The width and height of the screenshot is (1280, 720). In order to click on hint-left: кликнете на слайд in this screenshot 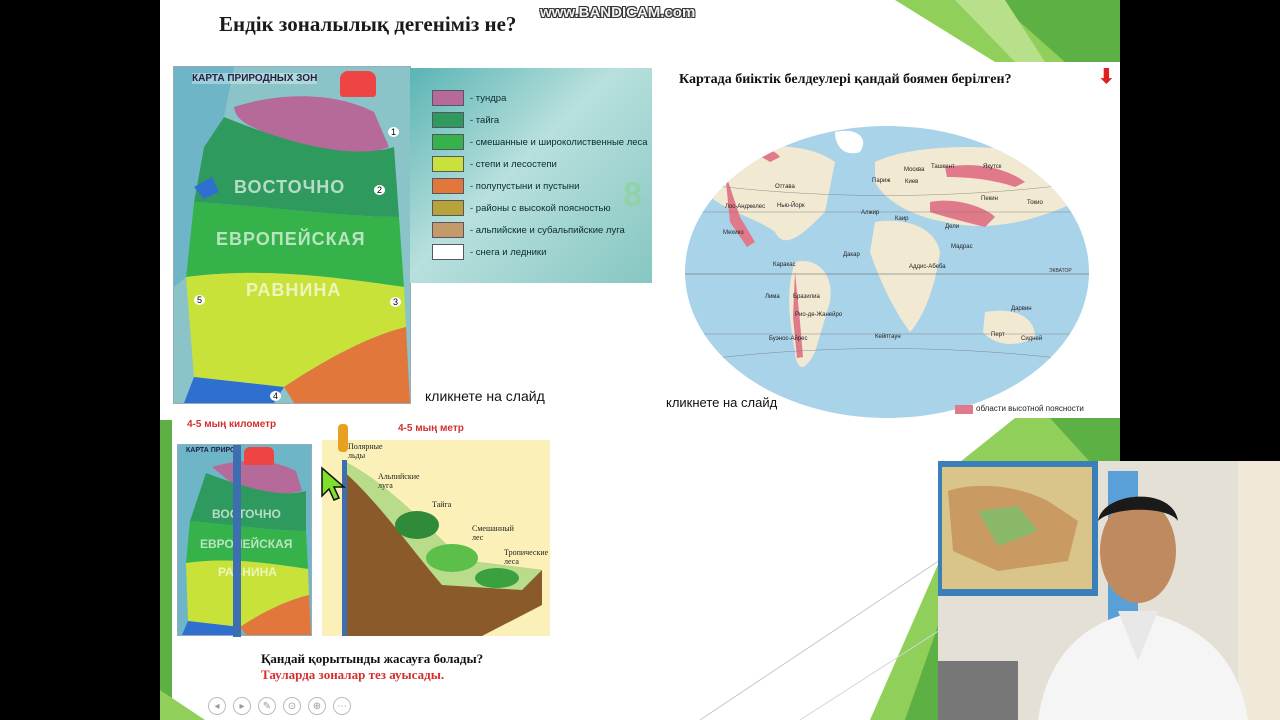, I will do `click(485, 396)`.